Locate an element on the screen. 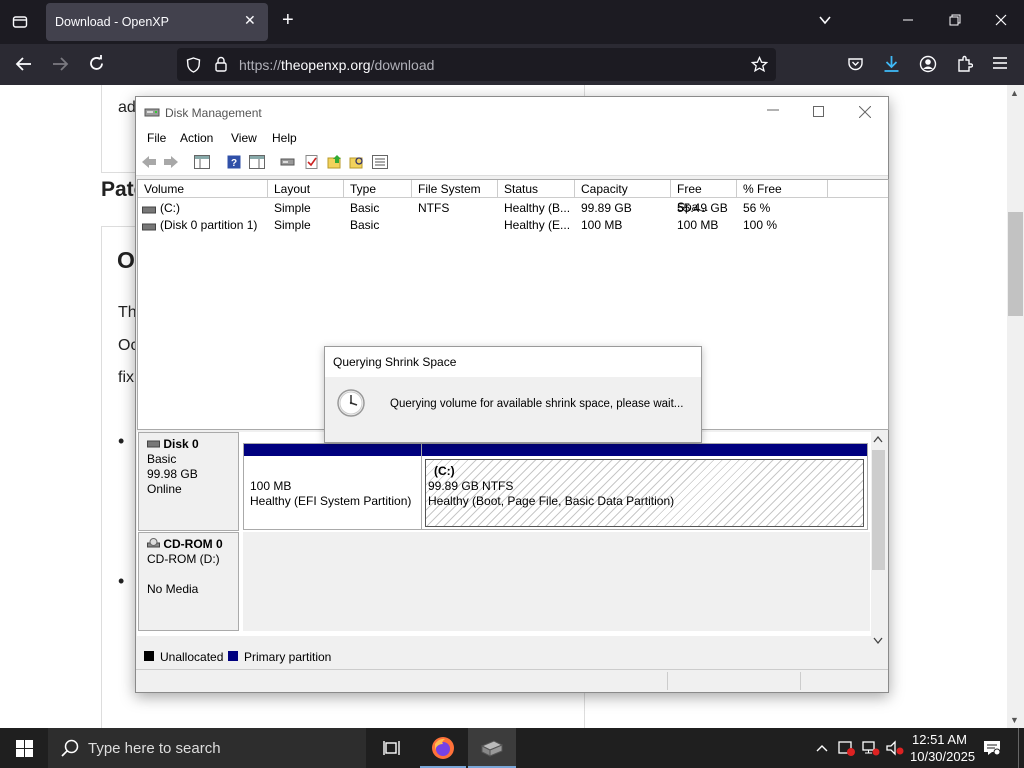 This screenshot has height=768, width=1024. page-scrollbar is located at coordinates (1015, 406).